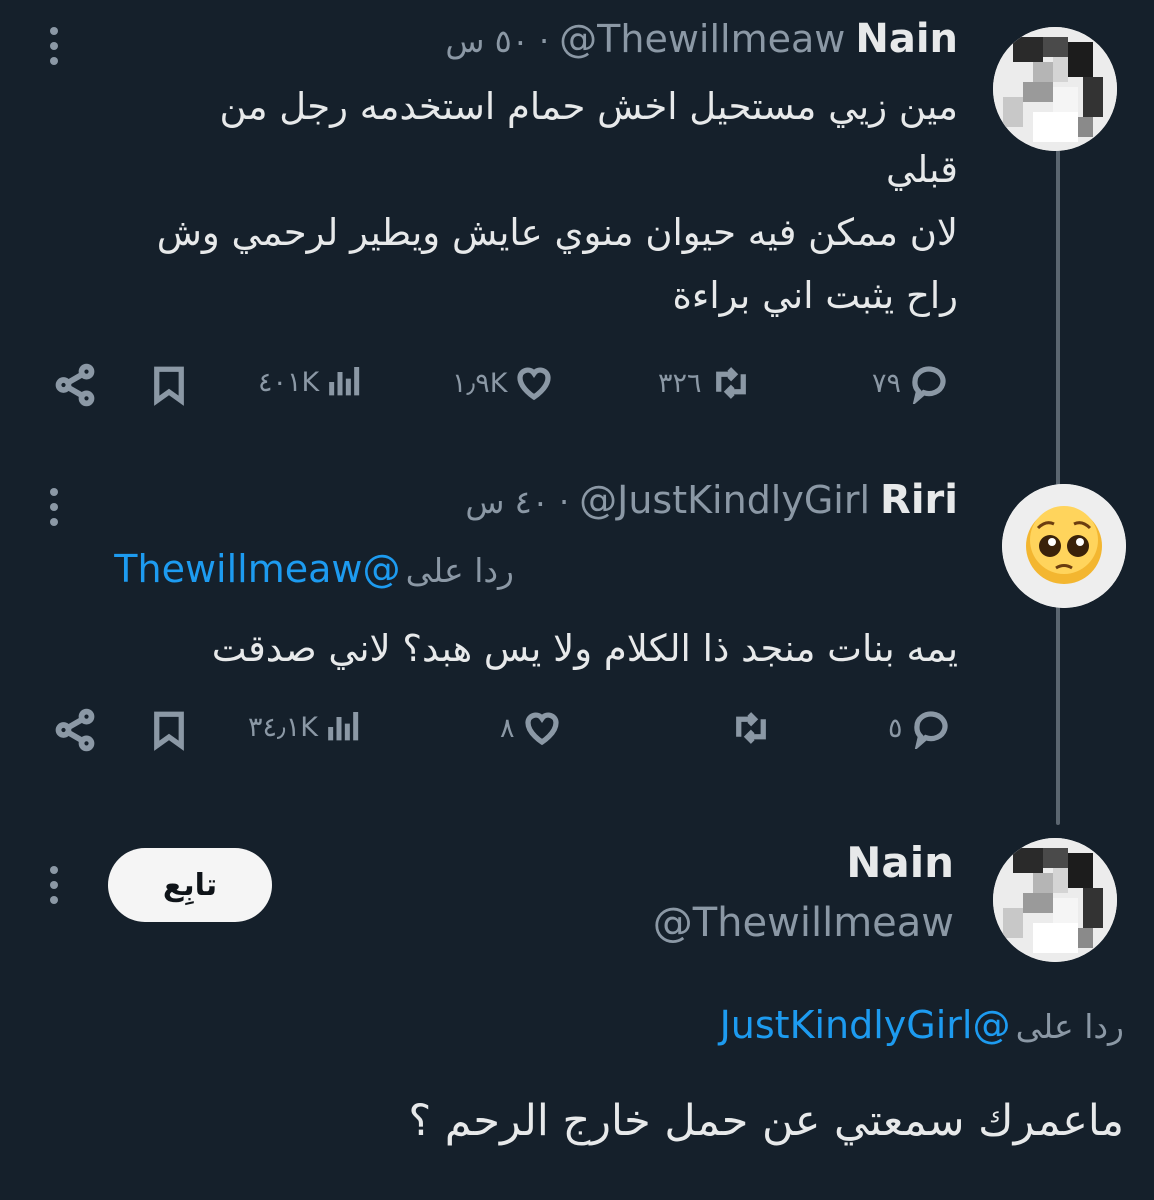 The width and height of the screenshot is (1154, 1200). I want to click on replying-to-handle: @Thewillmeaw, so click(257, 569).